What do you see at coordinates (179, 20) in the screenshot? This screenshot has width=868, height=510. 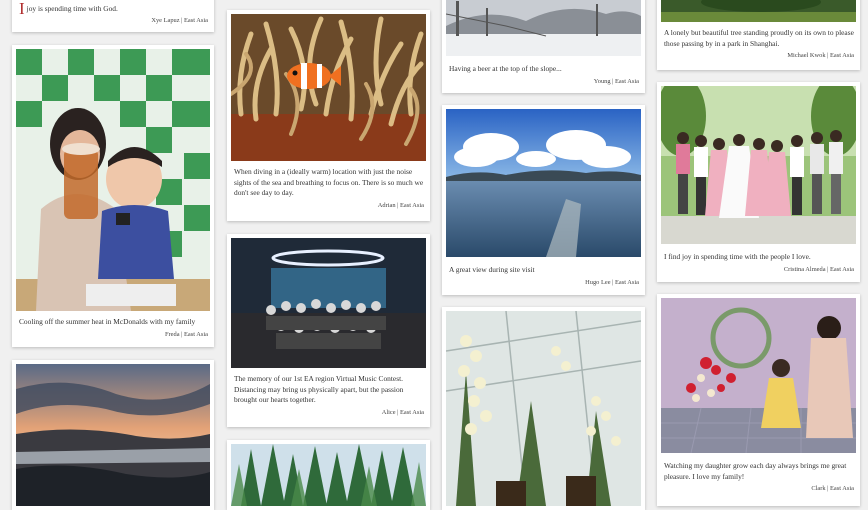 I see `post-author: Xye Lapuz | East Asia` at bounding box center [179, 20].